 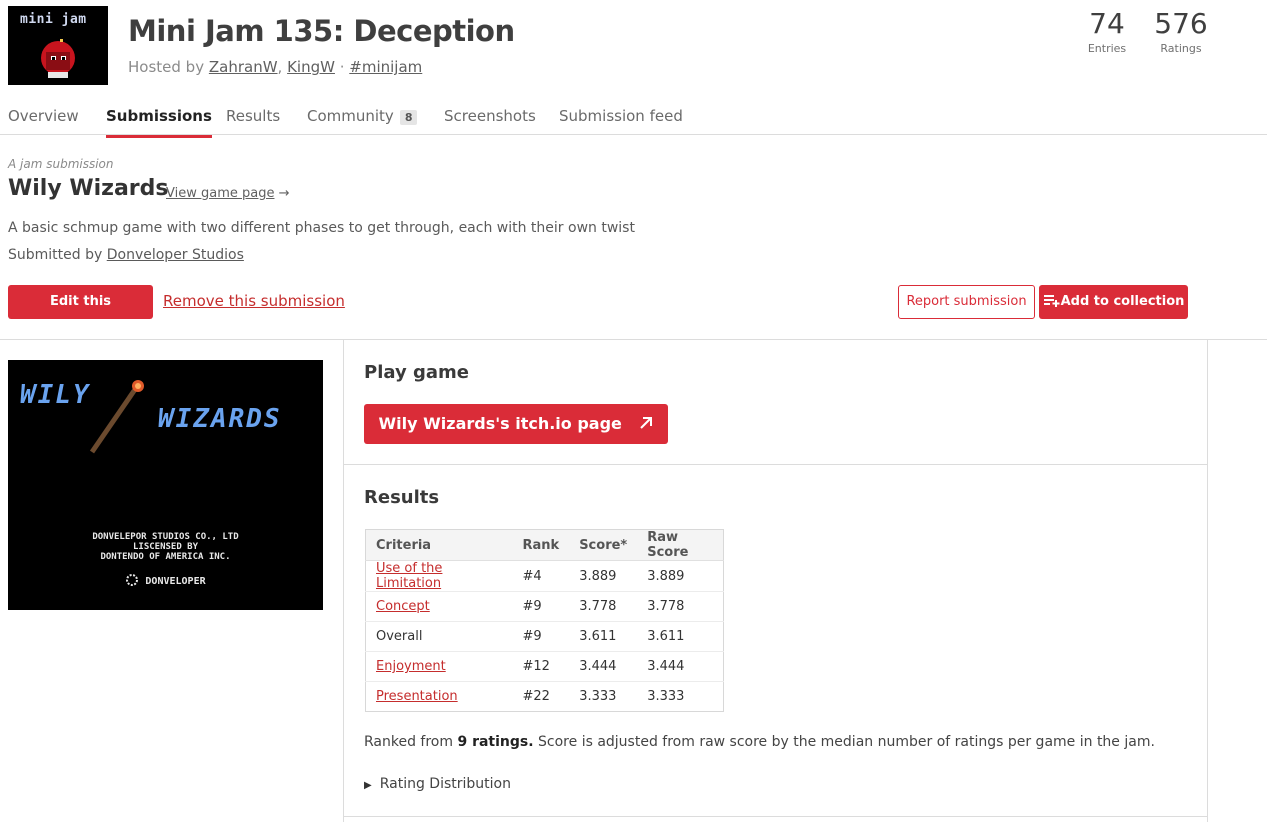 What do you see at coordinates (680, 545) in the screenshot?
I see `col-raw-score: Raw Score` at bounding box center [680, 545].